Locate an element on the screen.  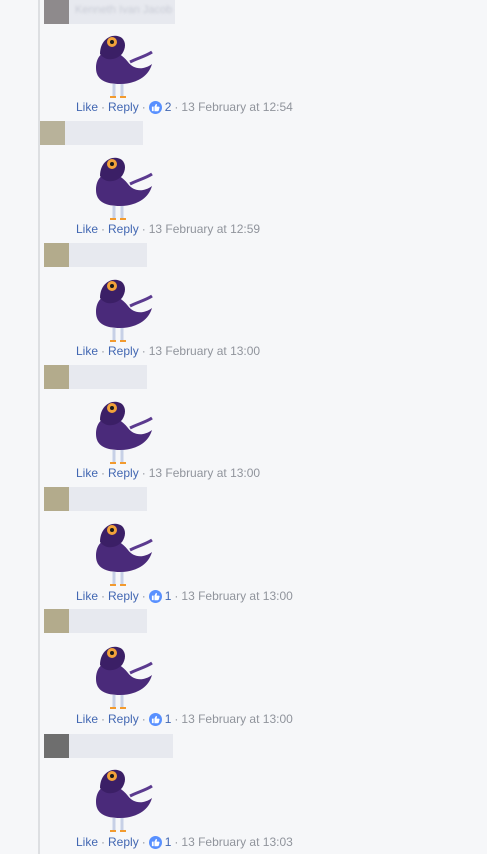
timestamp: 13 February at 12:54 is located at coordinates (236, 107).